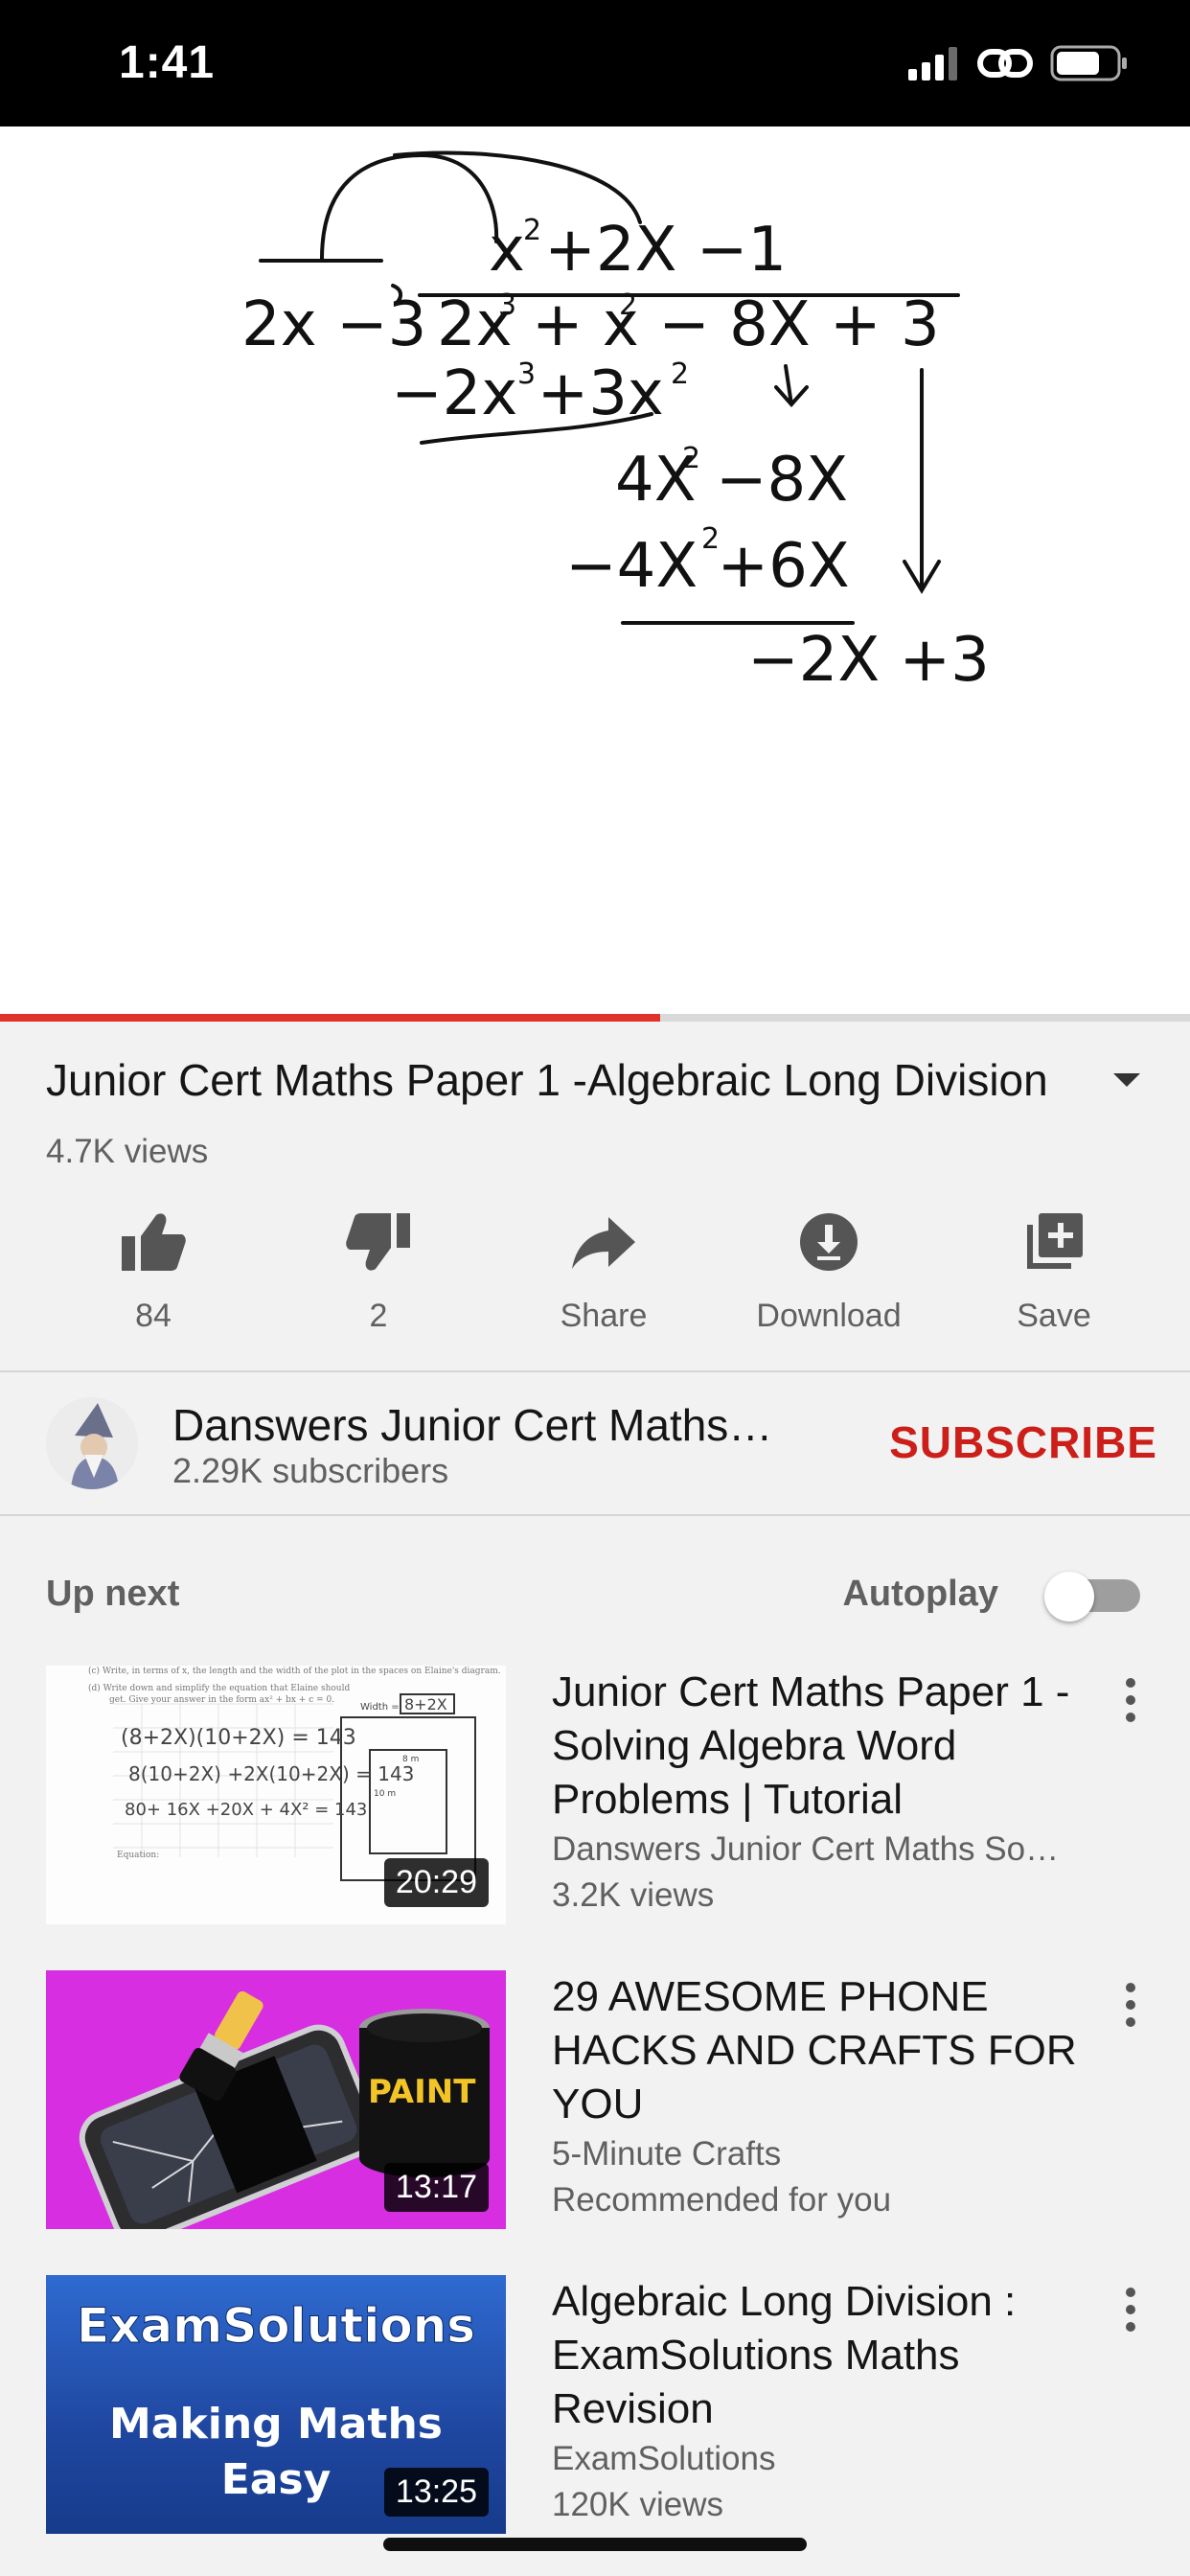 This screenshot has width=1190, height=2576. What do you see at coordinates (276, 2099) in the screenshot?
I see `video-thumbnail: PAINT 13:17` at bounding box center [276, 2099].